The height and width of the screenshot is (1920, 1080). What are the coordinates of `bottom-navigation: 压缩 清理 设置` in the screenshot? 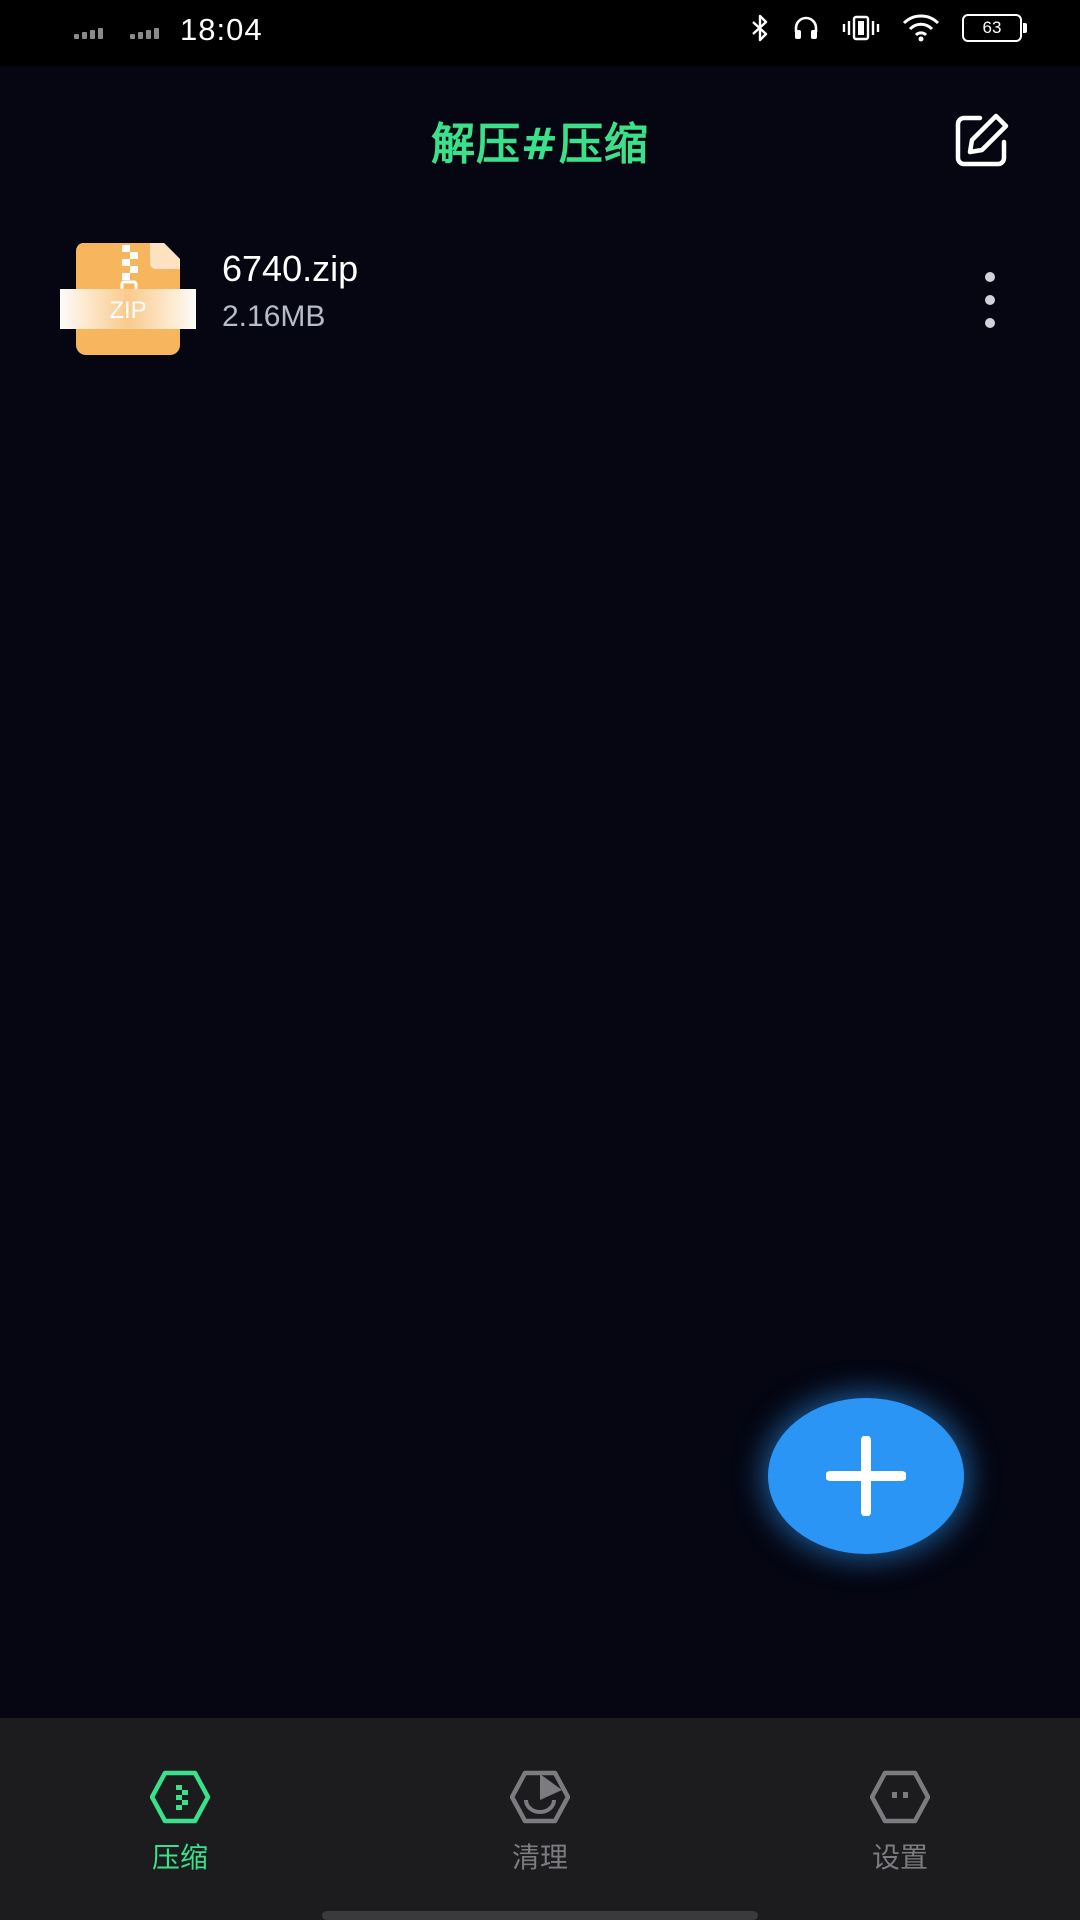 It's located at (540, 1819).